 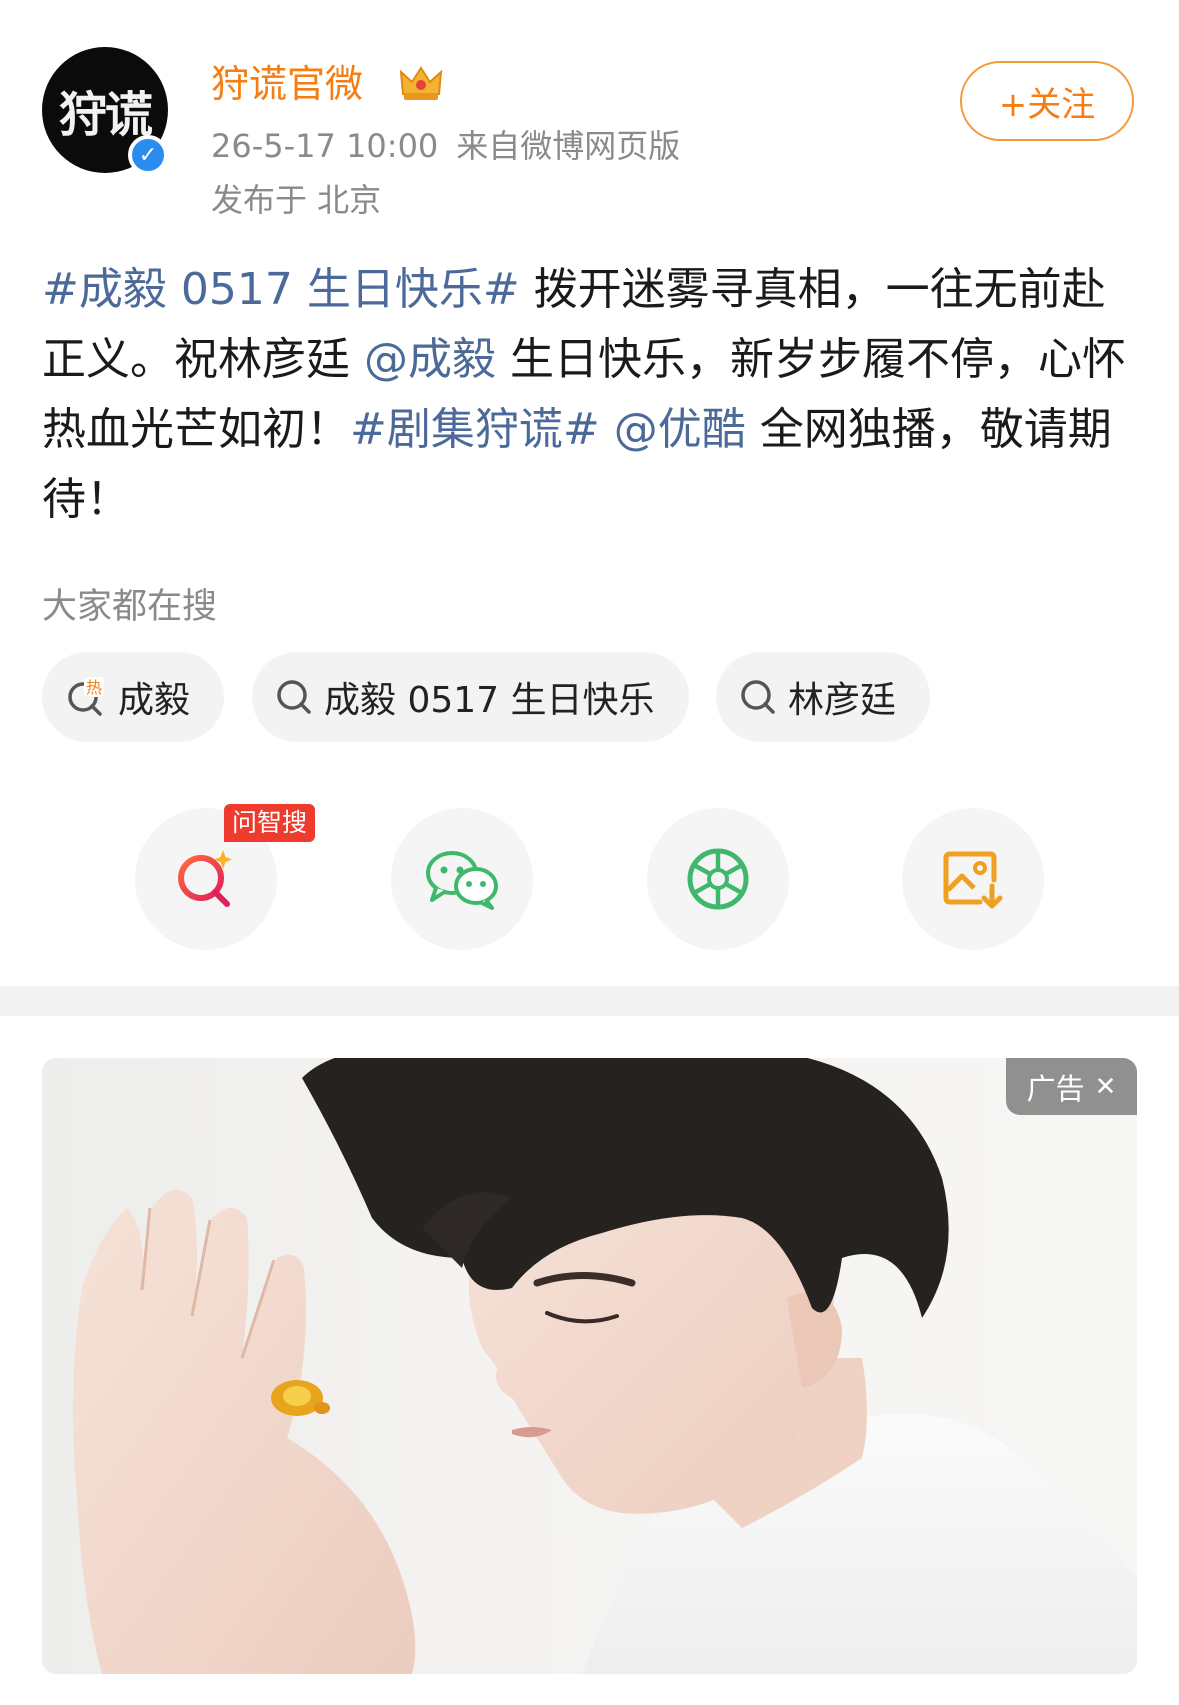 What do you see at coordinates (130, 607) in the screenshot?
I see `hot-search-title: 大家都在搜` at bounding box center [130, 607].